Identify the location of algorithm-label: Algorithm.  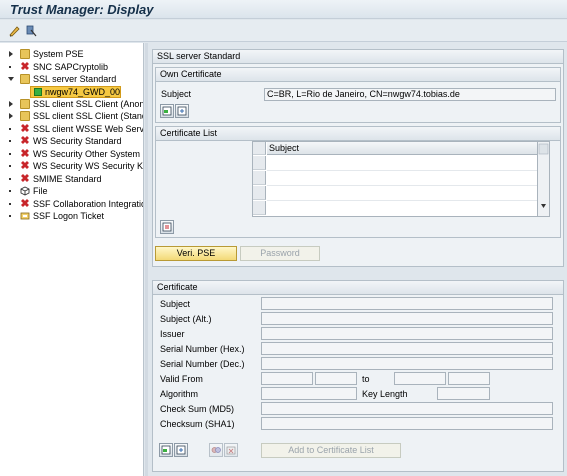
(179, 394).